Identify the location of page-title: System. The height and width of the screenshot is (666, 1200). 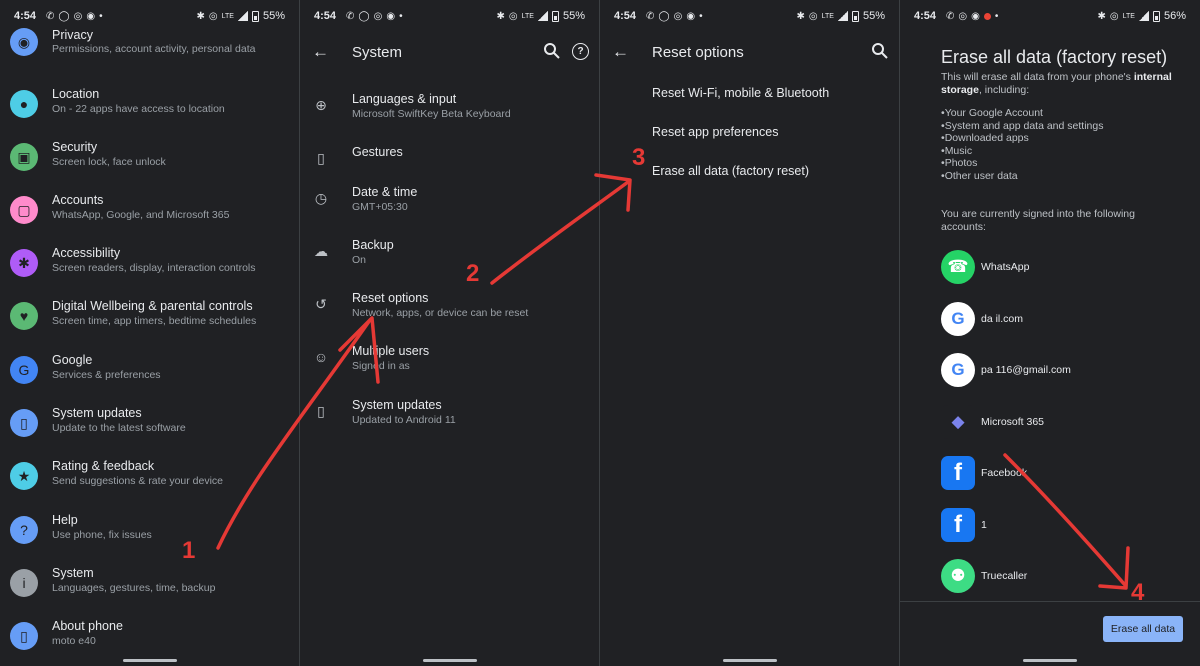
(377, 52).